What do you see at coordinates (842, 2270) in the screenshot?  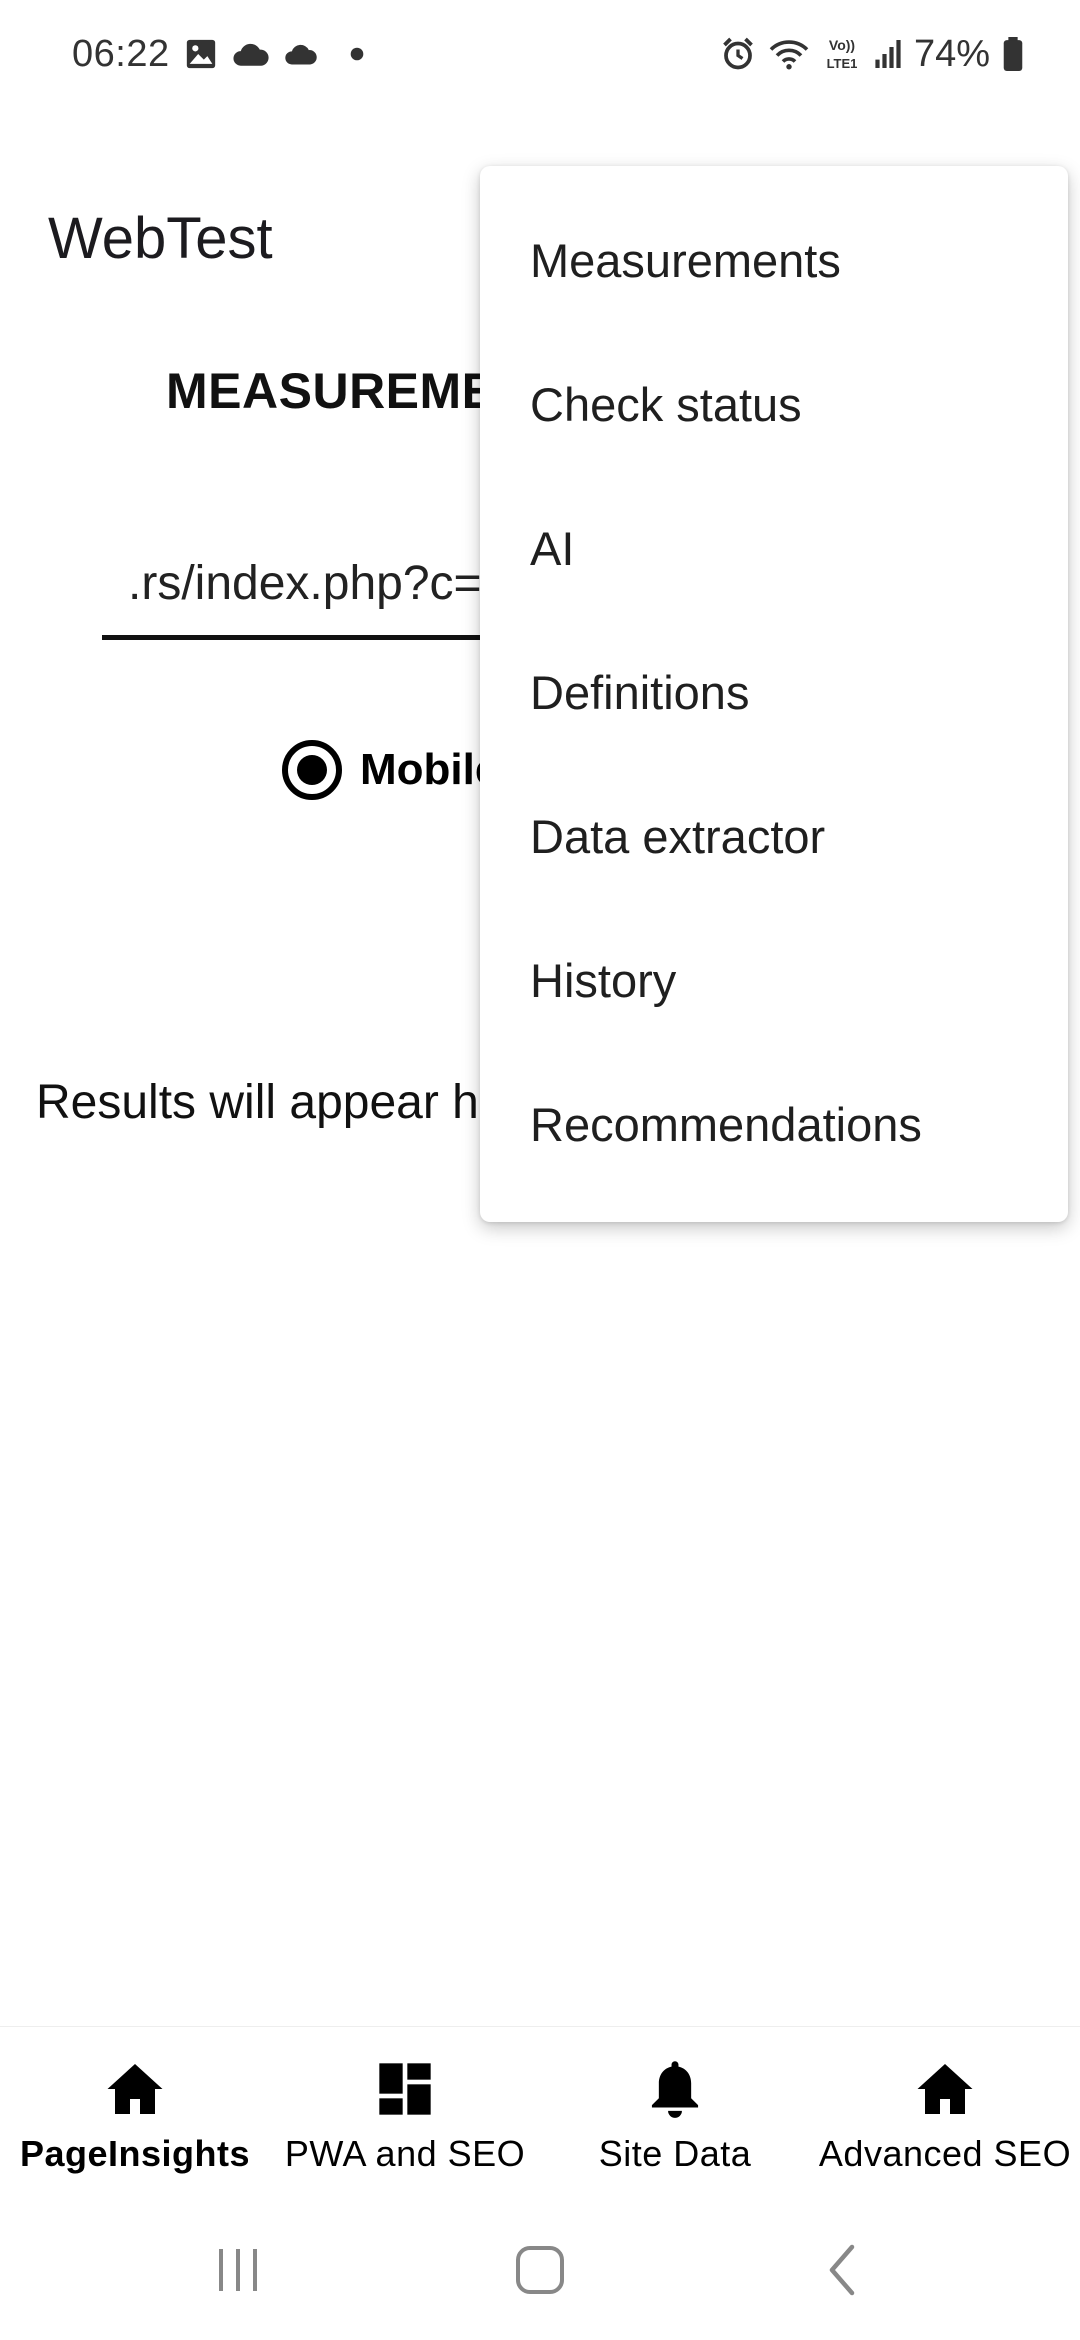 I see `back-icon` at bounding box center [842, 2270].